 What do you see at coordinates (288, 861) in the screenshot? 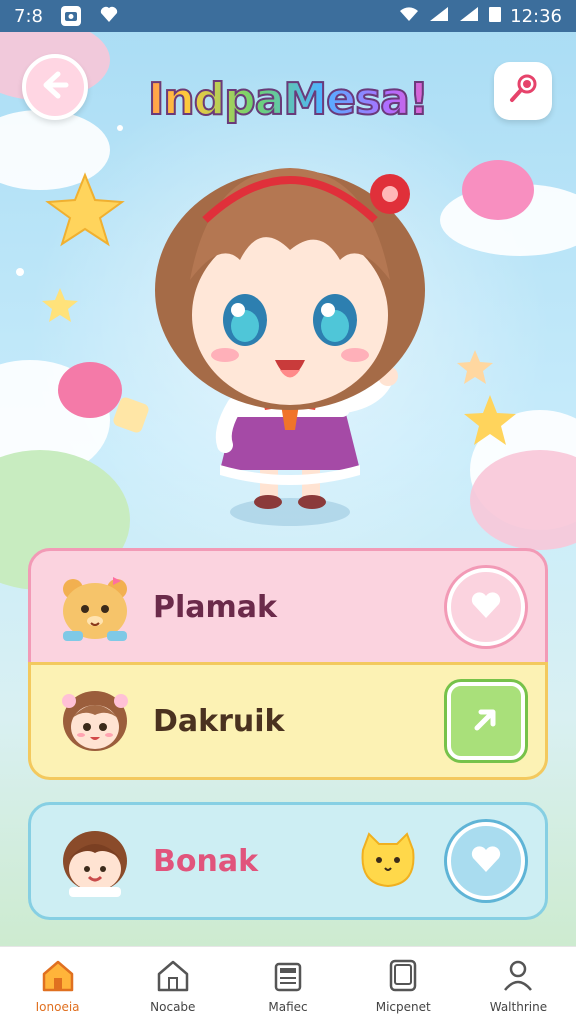
I see `list-item-bonak: Bonak` at bounding box center [288, 861].